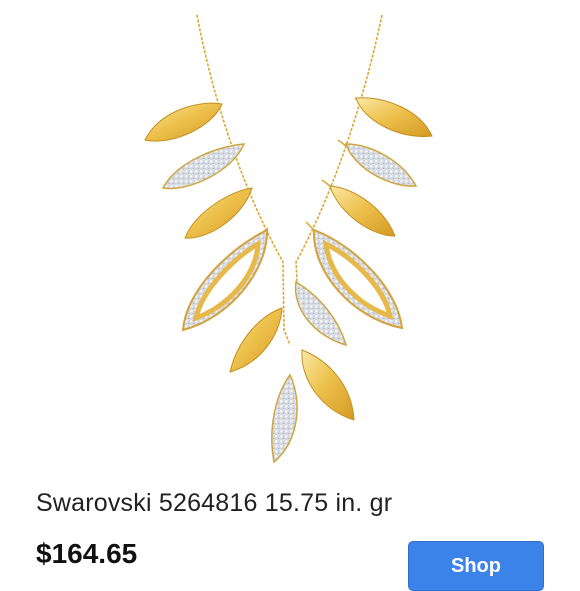 The image size is (580, 591). I want to click on shop-button: Shop, so click(476, 566).